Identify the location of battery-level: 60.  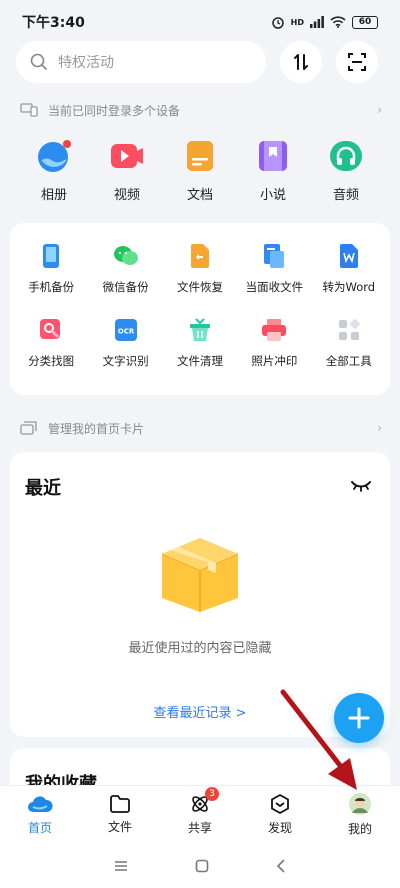
(365, 22).